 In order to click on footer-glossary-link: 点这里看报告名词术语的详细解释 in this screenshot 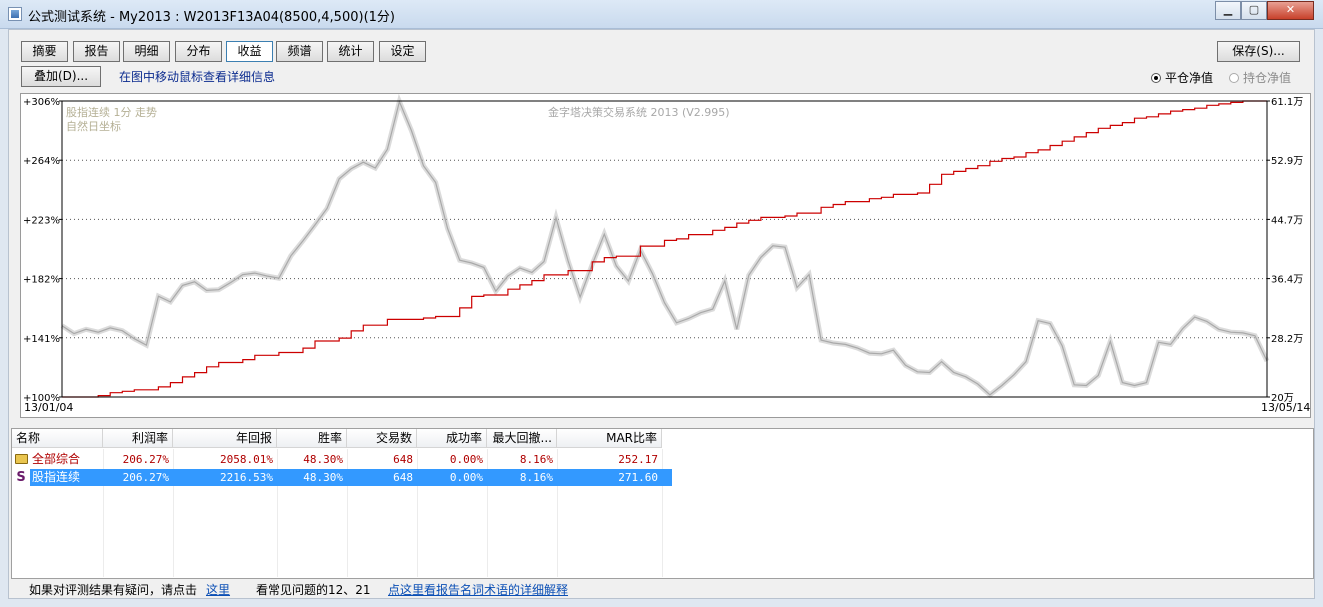, I will do `click(478, 589)`.